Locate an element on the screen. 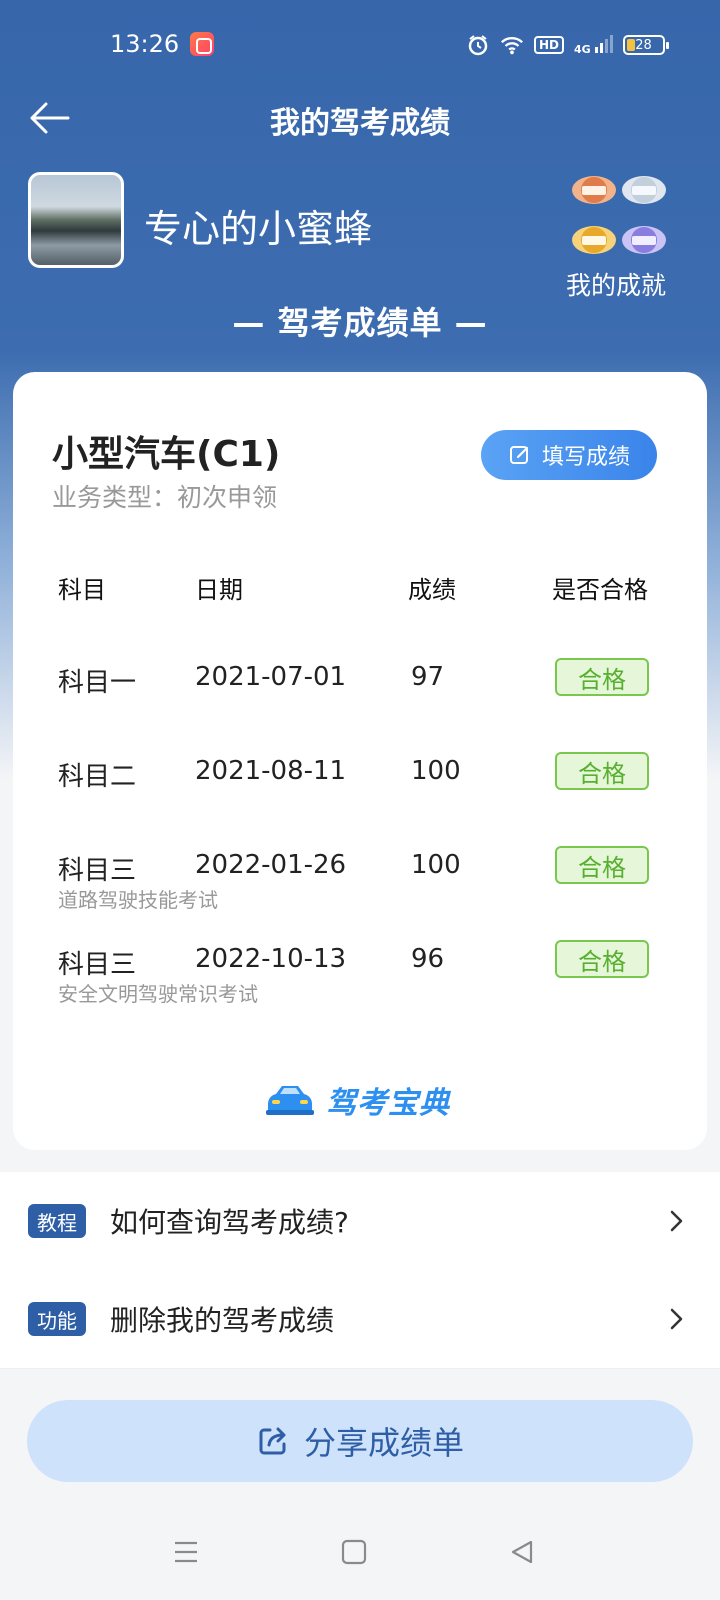  divider is located at coordinates (360, 1368).